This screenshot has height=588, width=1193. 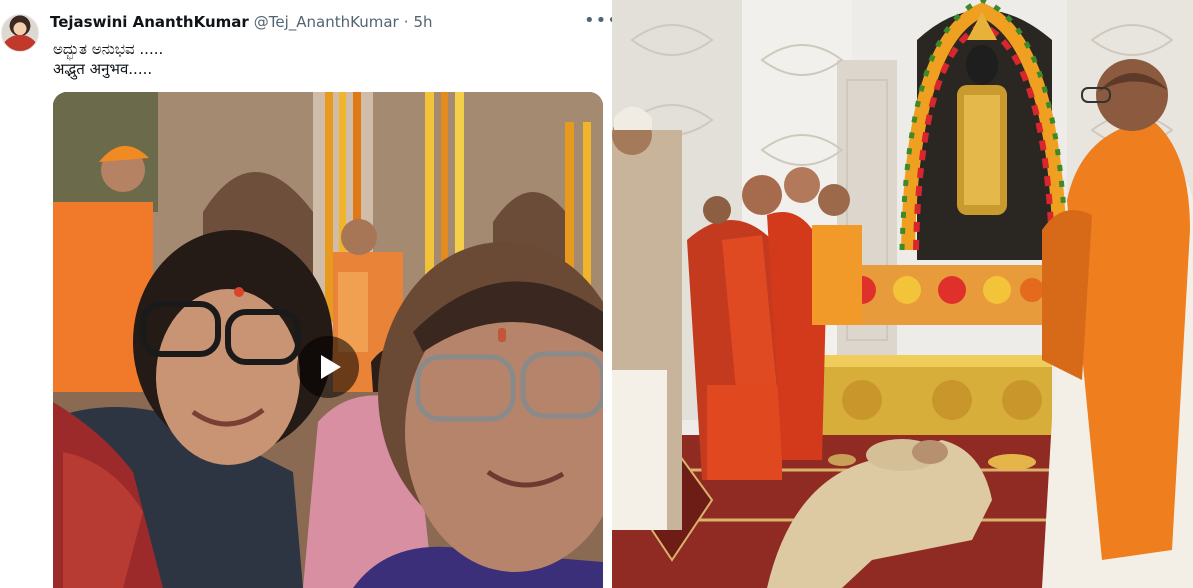 What do you see at coordinates (20, 33) in the screenshot?
I see `author-avatar` at bounding box center [20, 33].